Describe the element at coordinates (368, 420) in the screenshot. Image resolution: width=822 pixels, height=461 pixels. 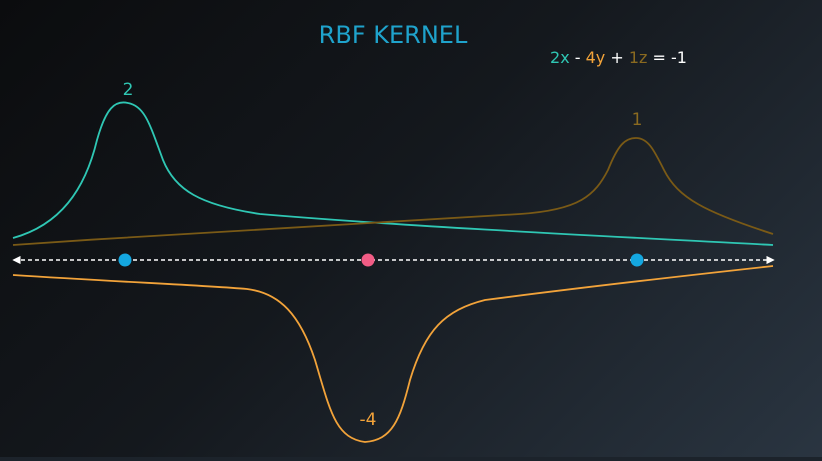
I see `orange-valley-label: -4` at that location.